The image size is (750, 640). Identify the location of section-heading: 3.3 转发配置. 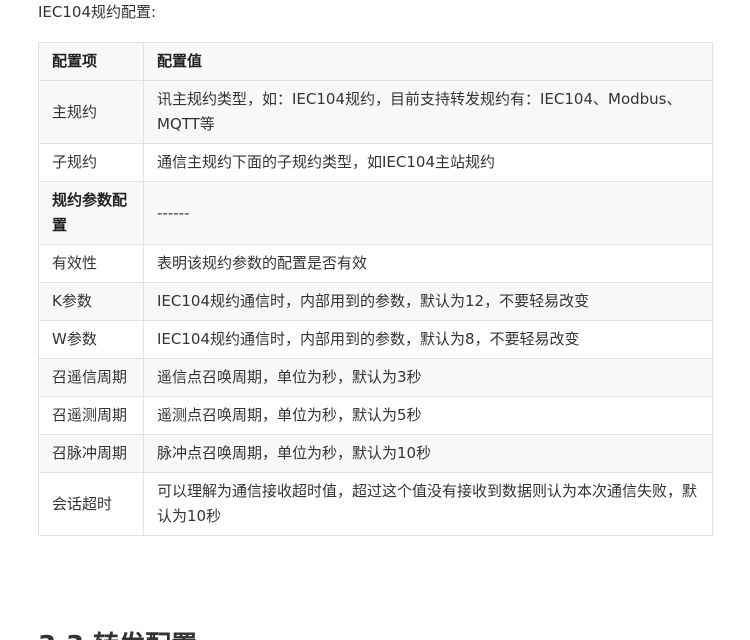
(117, 634).